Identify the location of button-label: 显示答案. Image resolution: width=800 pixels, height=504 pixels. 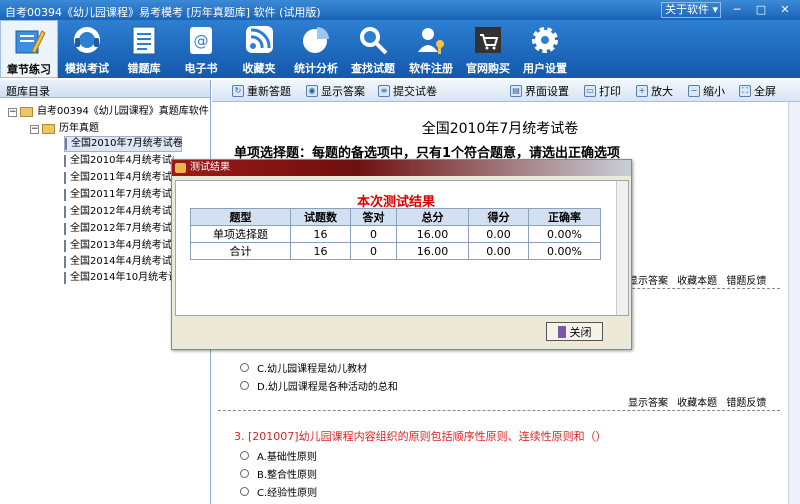
(343, 91).